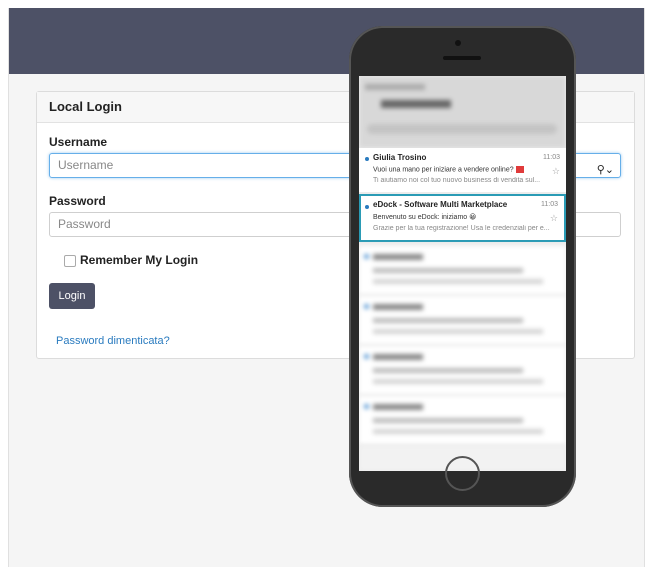 The width and height of the screenshot is (651, 567). I want to click on email-sender: eDock - Software Multi Marketplace, so click(440, 204).